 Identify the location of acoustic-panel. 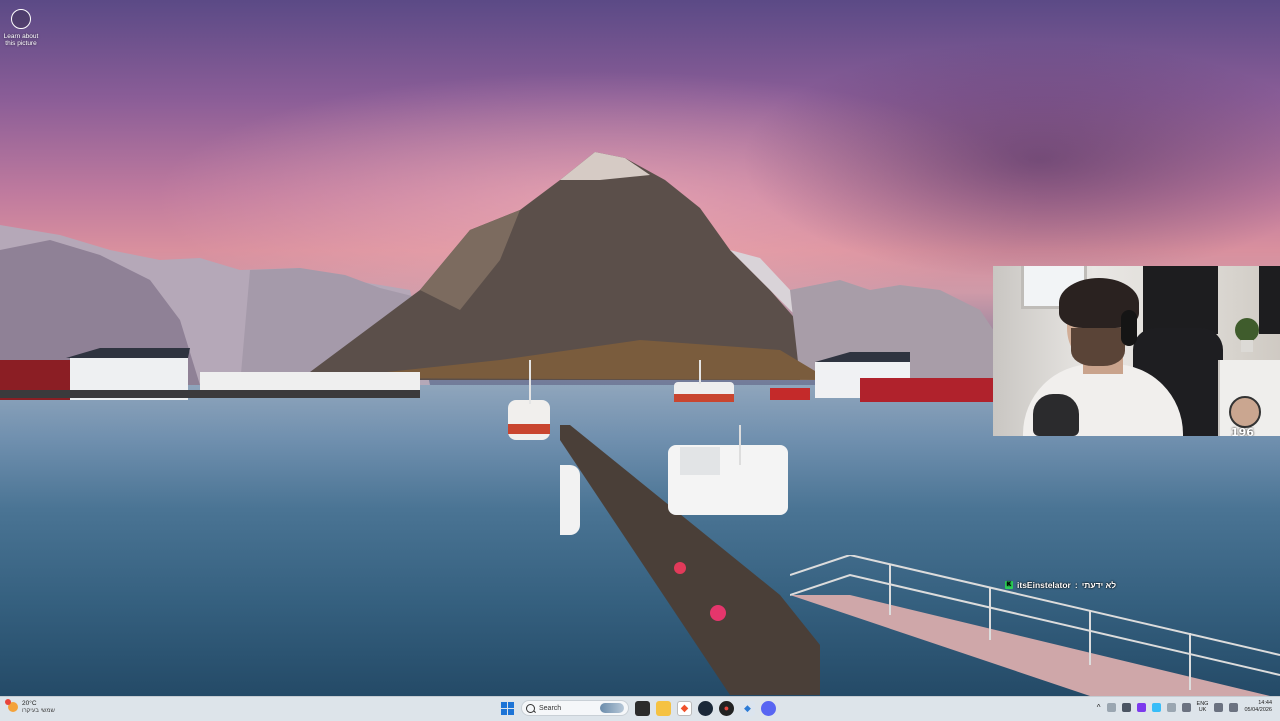
(1180, 300).